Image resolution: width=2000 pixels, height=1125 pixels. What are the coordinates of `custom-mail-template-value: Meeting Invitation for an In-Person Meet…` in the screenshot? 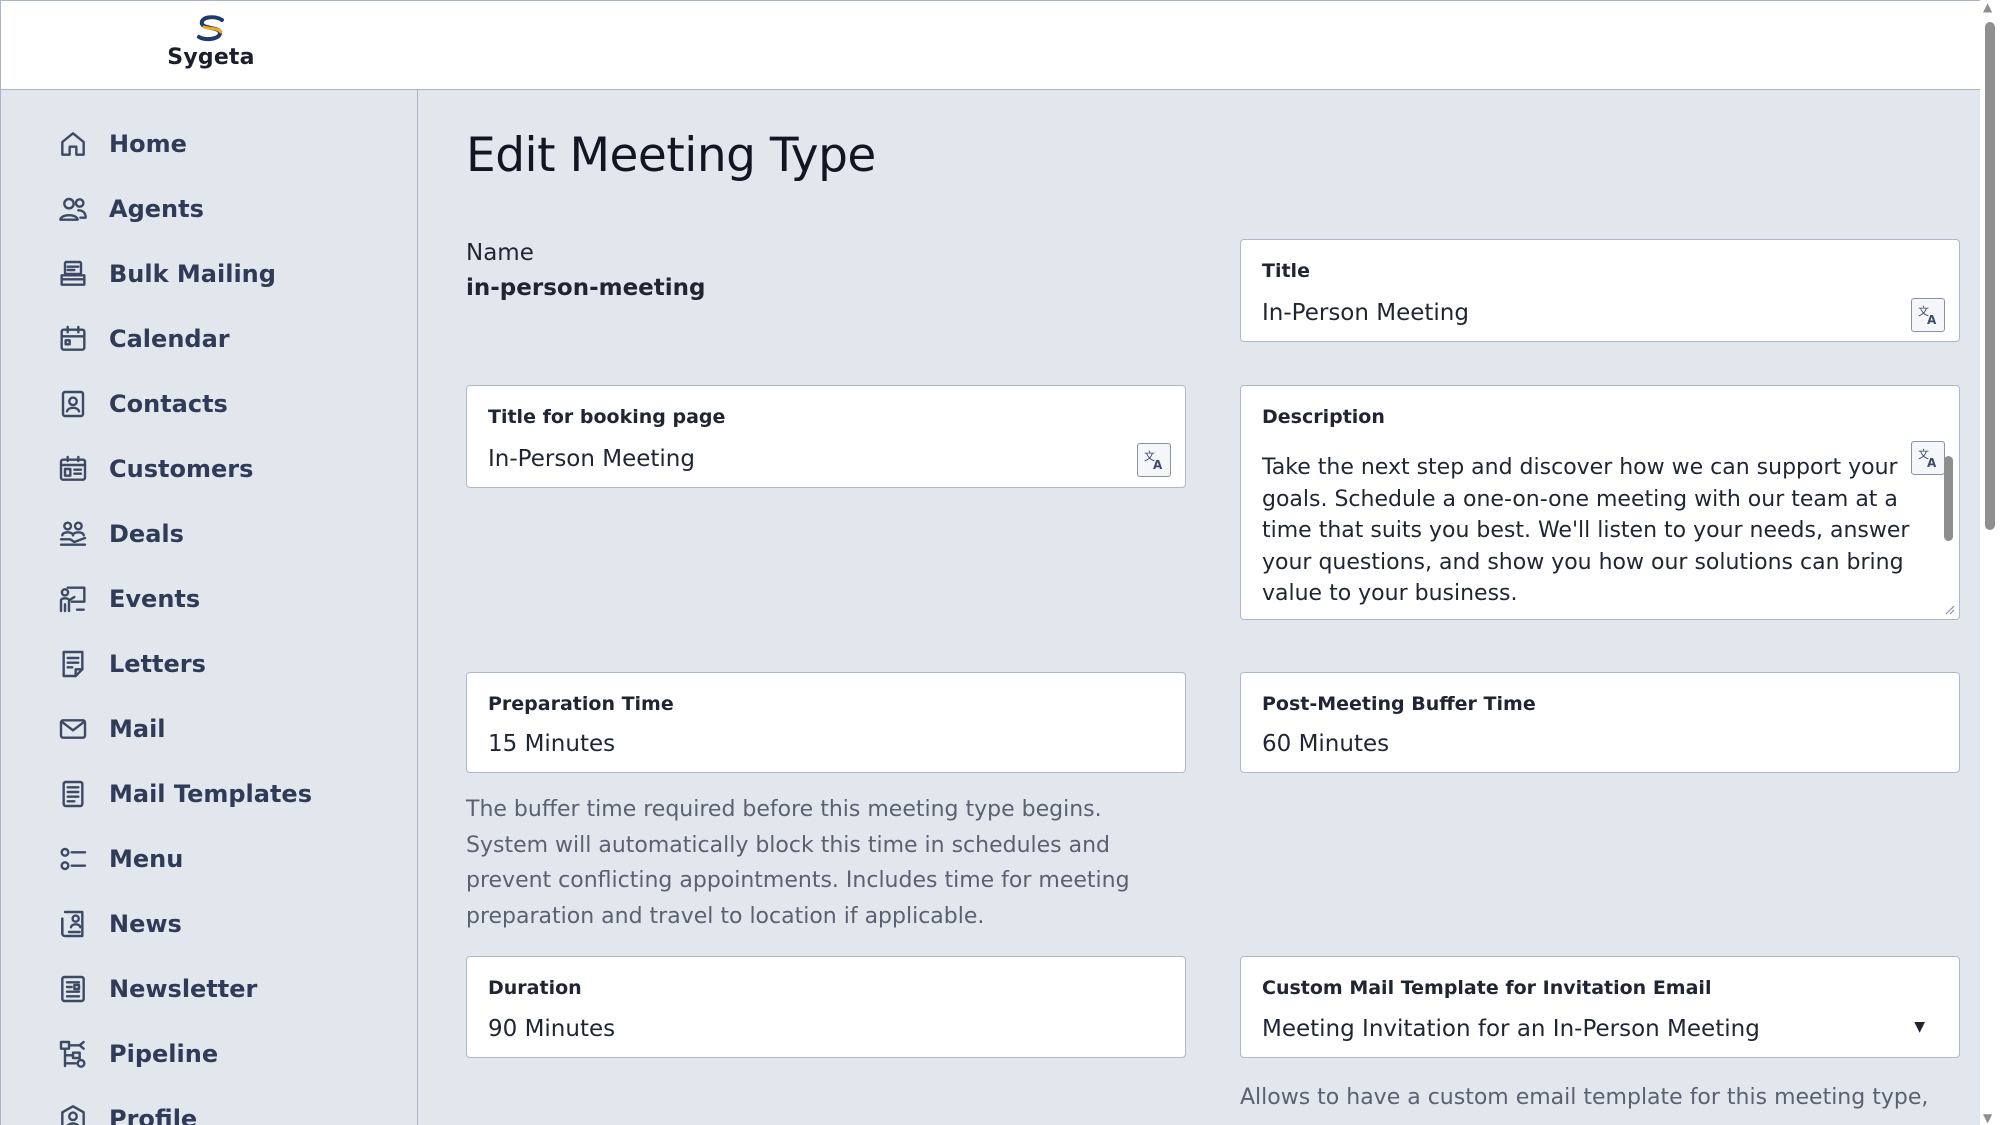 It's located at (1511, 1029).